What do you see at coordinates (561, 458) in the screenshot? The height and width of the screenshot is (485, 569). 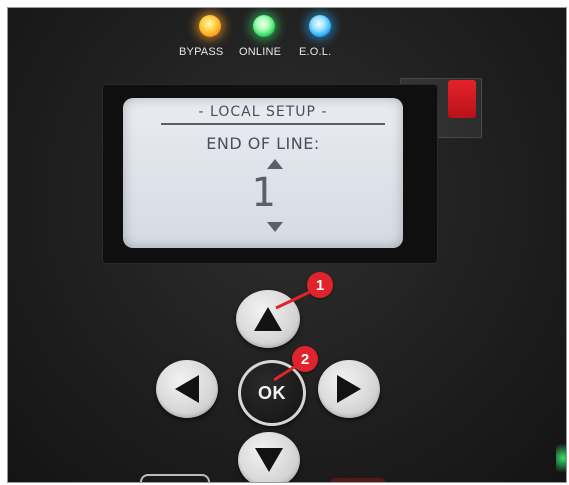 I see `green-indicator-glow` at bounding box center [561, 458].